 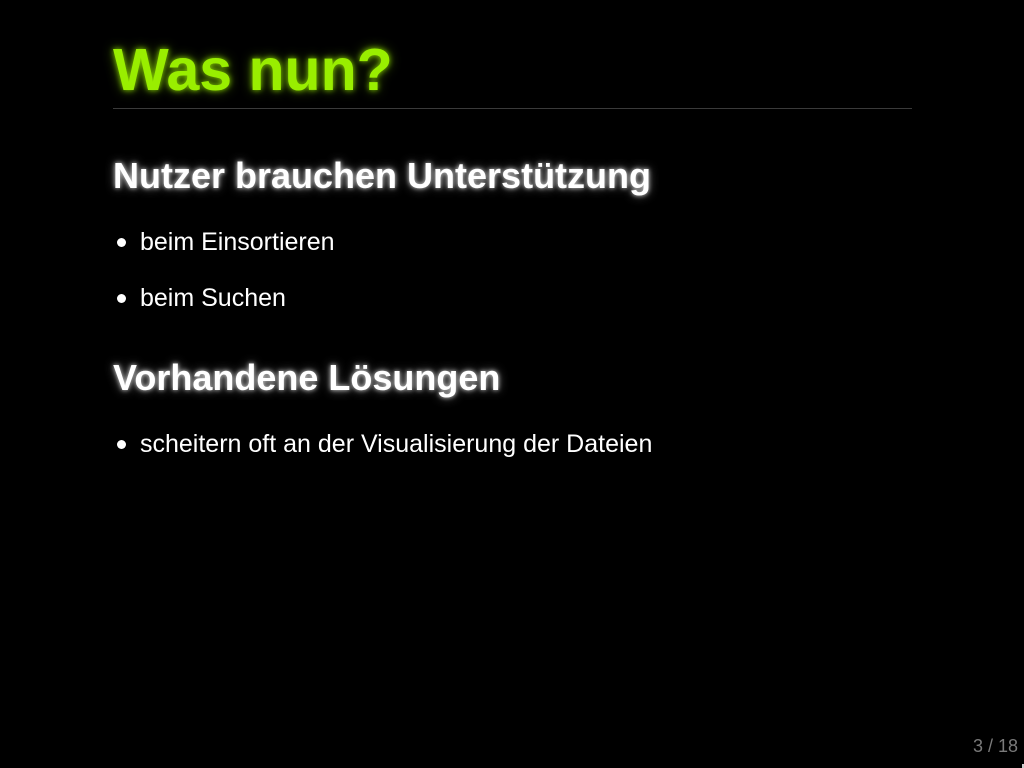 What do you see at coordinates (253, 70) in the screenshot?
I see `slide-title: Was nun?` at bounding box center [253, 70].